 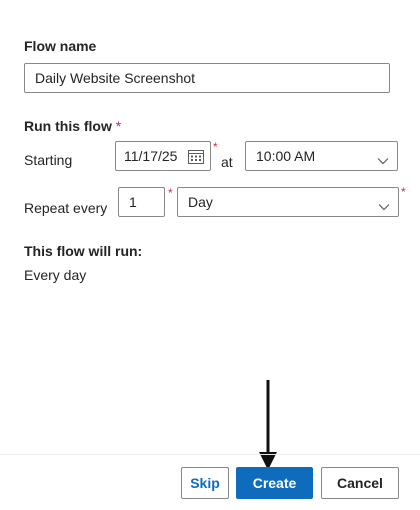 What do you see at coordinates (268, 425) in the screenshot?
I see `arrow-down-annotation` at bounding box center [268, 425].